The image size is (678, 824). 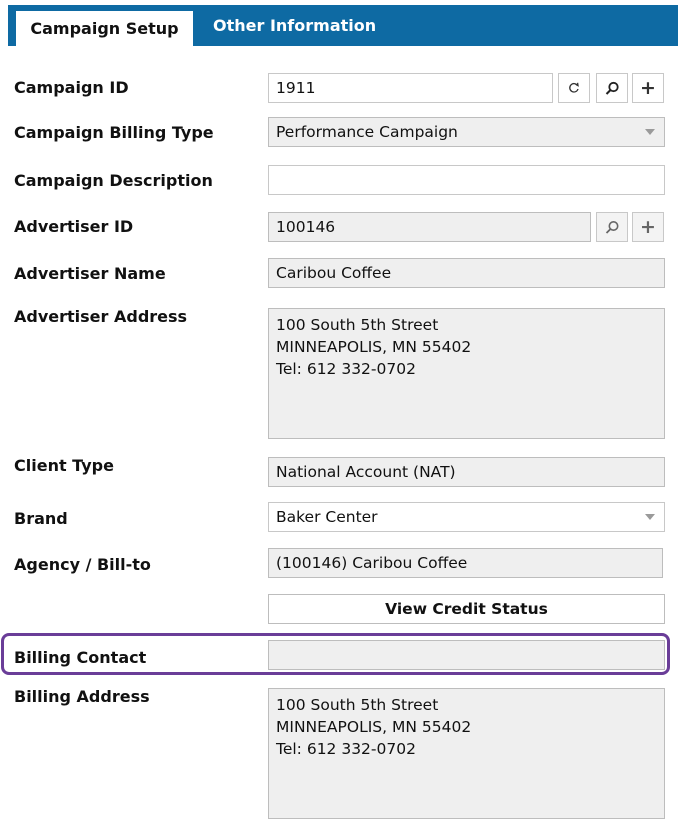 What do you see at coordinates (71, 87) in the screenshot?
I see `campaign-id-label: Campaign ID` at bounding box center [71, 87].